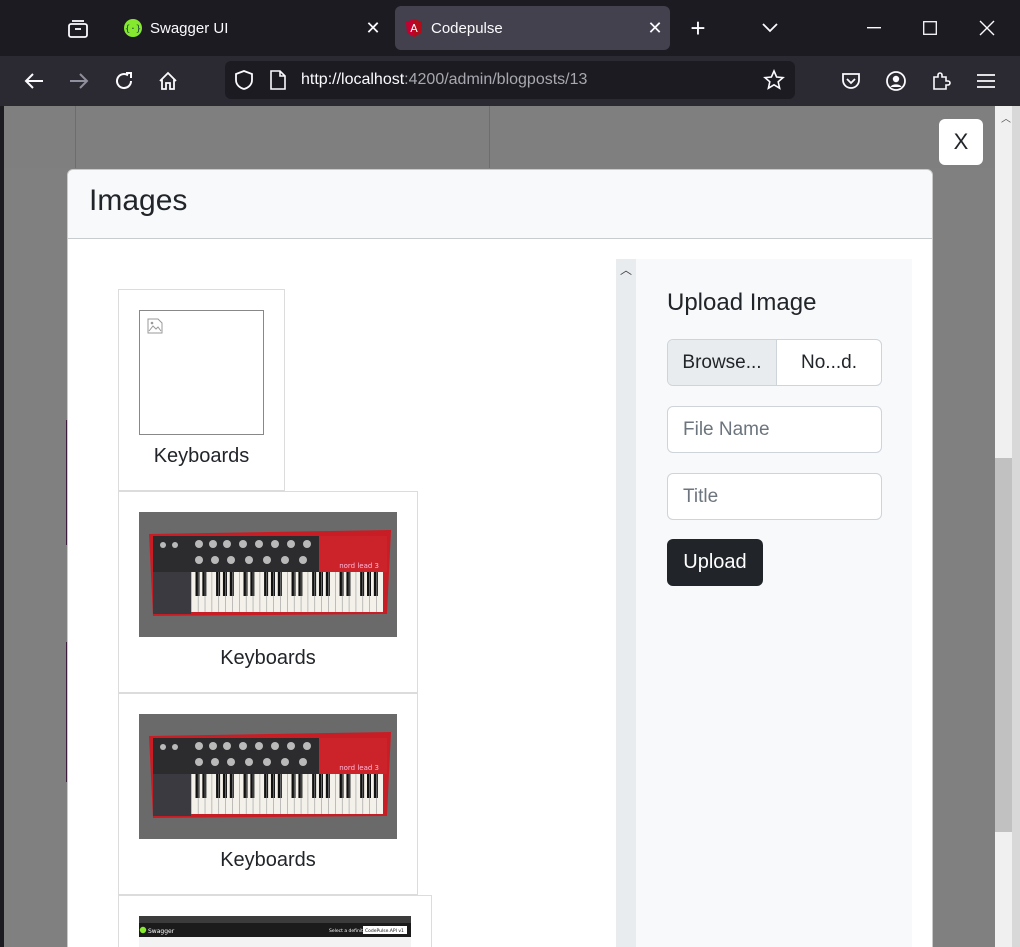 The image size is (1020, 947). What do you see at coordinates (874, 28) in the screenshot?
I see `minimize-icon` at bounding box center [874, 28].